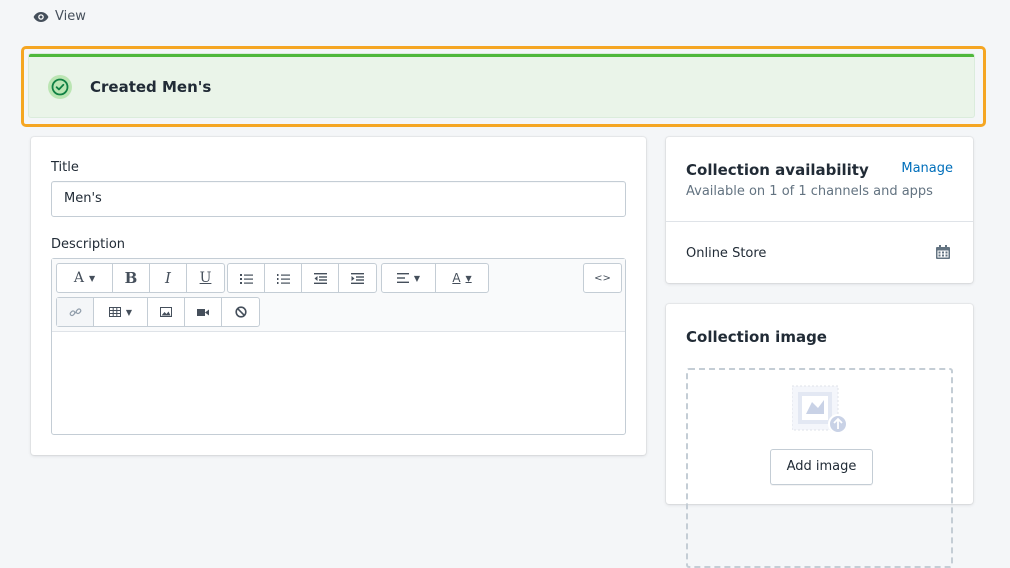 Image resolution: width=1010 pixels, height=568 pixels. I want to click on channel-online-store: Online Store, so click(726, 253).